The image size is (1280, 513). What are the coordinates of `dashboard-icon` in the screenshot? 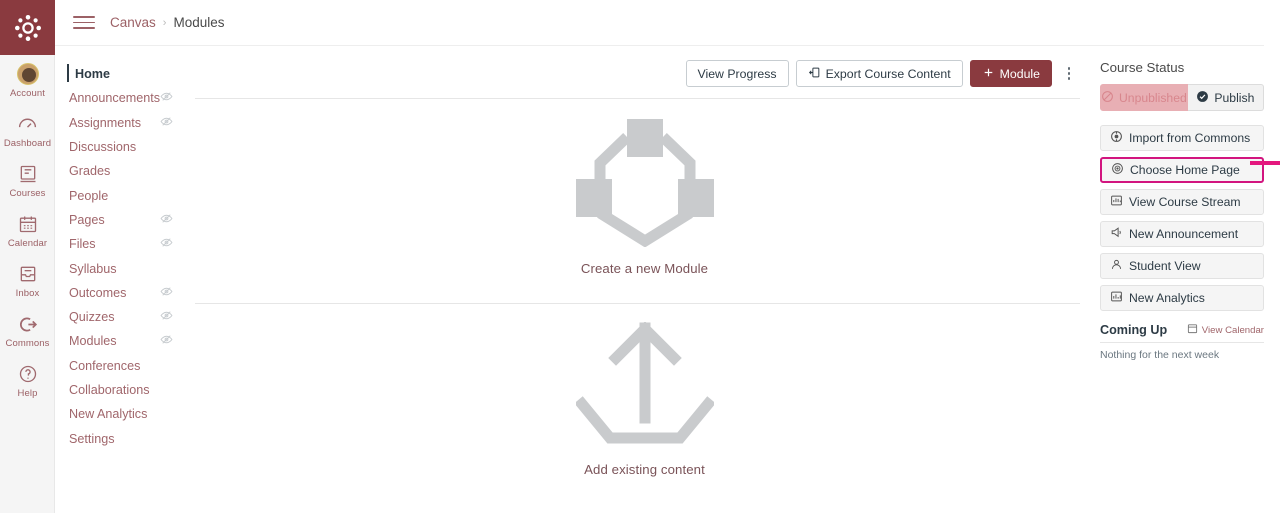 It's located at (27, 124).